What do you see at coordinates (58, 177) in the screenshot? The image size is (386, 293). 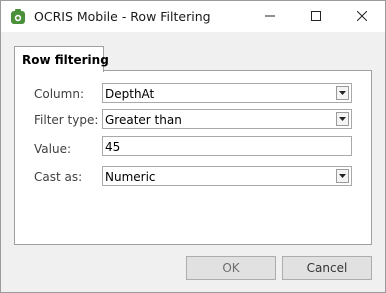 I see `cast-as-label: Cast as:` at bounding box center [58, 177].